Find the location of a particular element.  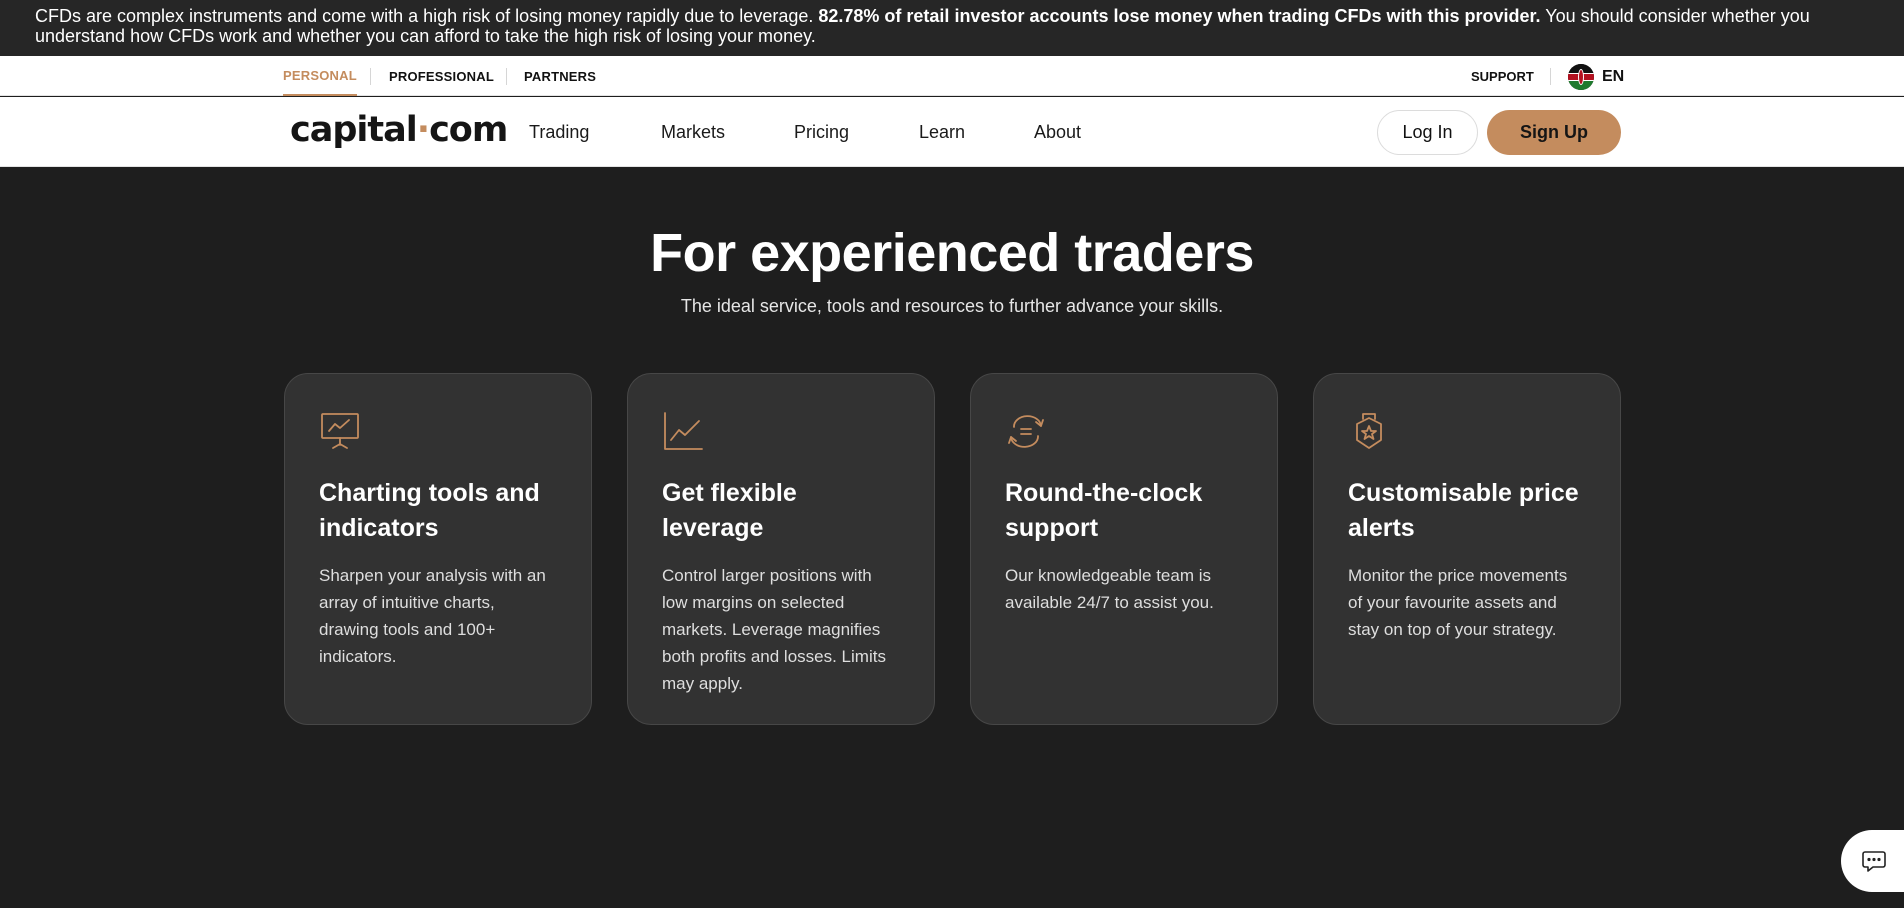

feature-title: Customisable price alerts is located at coordinates (1463, 510).